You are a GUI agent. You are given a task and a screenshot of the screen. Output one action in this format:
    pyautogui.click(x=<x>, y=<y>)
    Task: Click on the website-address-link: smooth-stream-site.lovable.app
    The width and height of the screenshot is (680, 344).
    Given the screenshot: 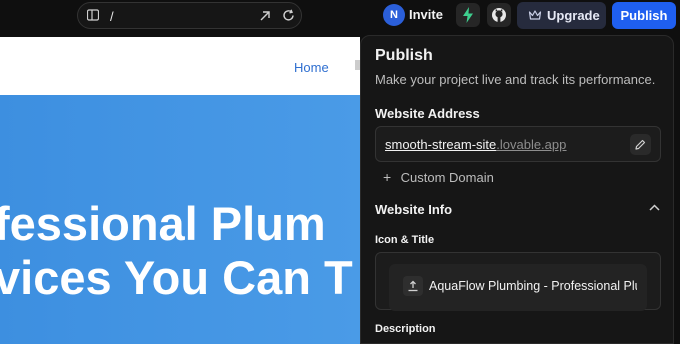 What is the action you would take?
    pyautogui.click(x=475, y=144)
    